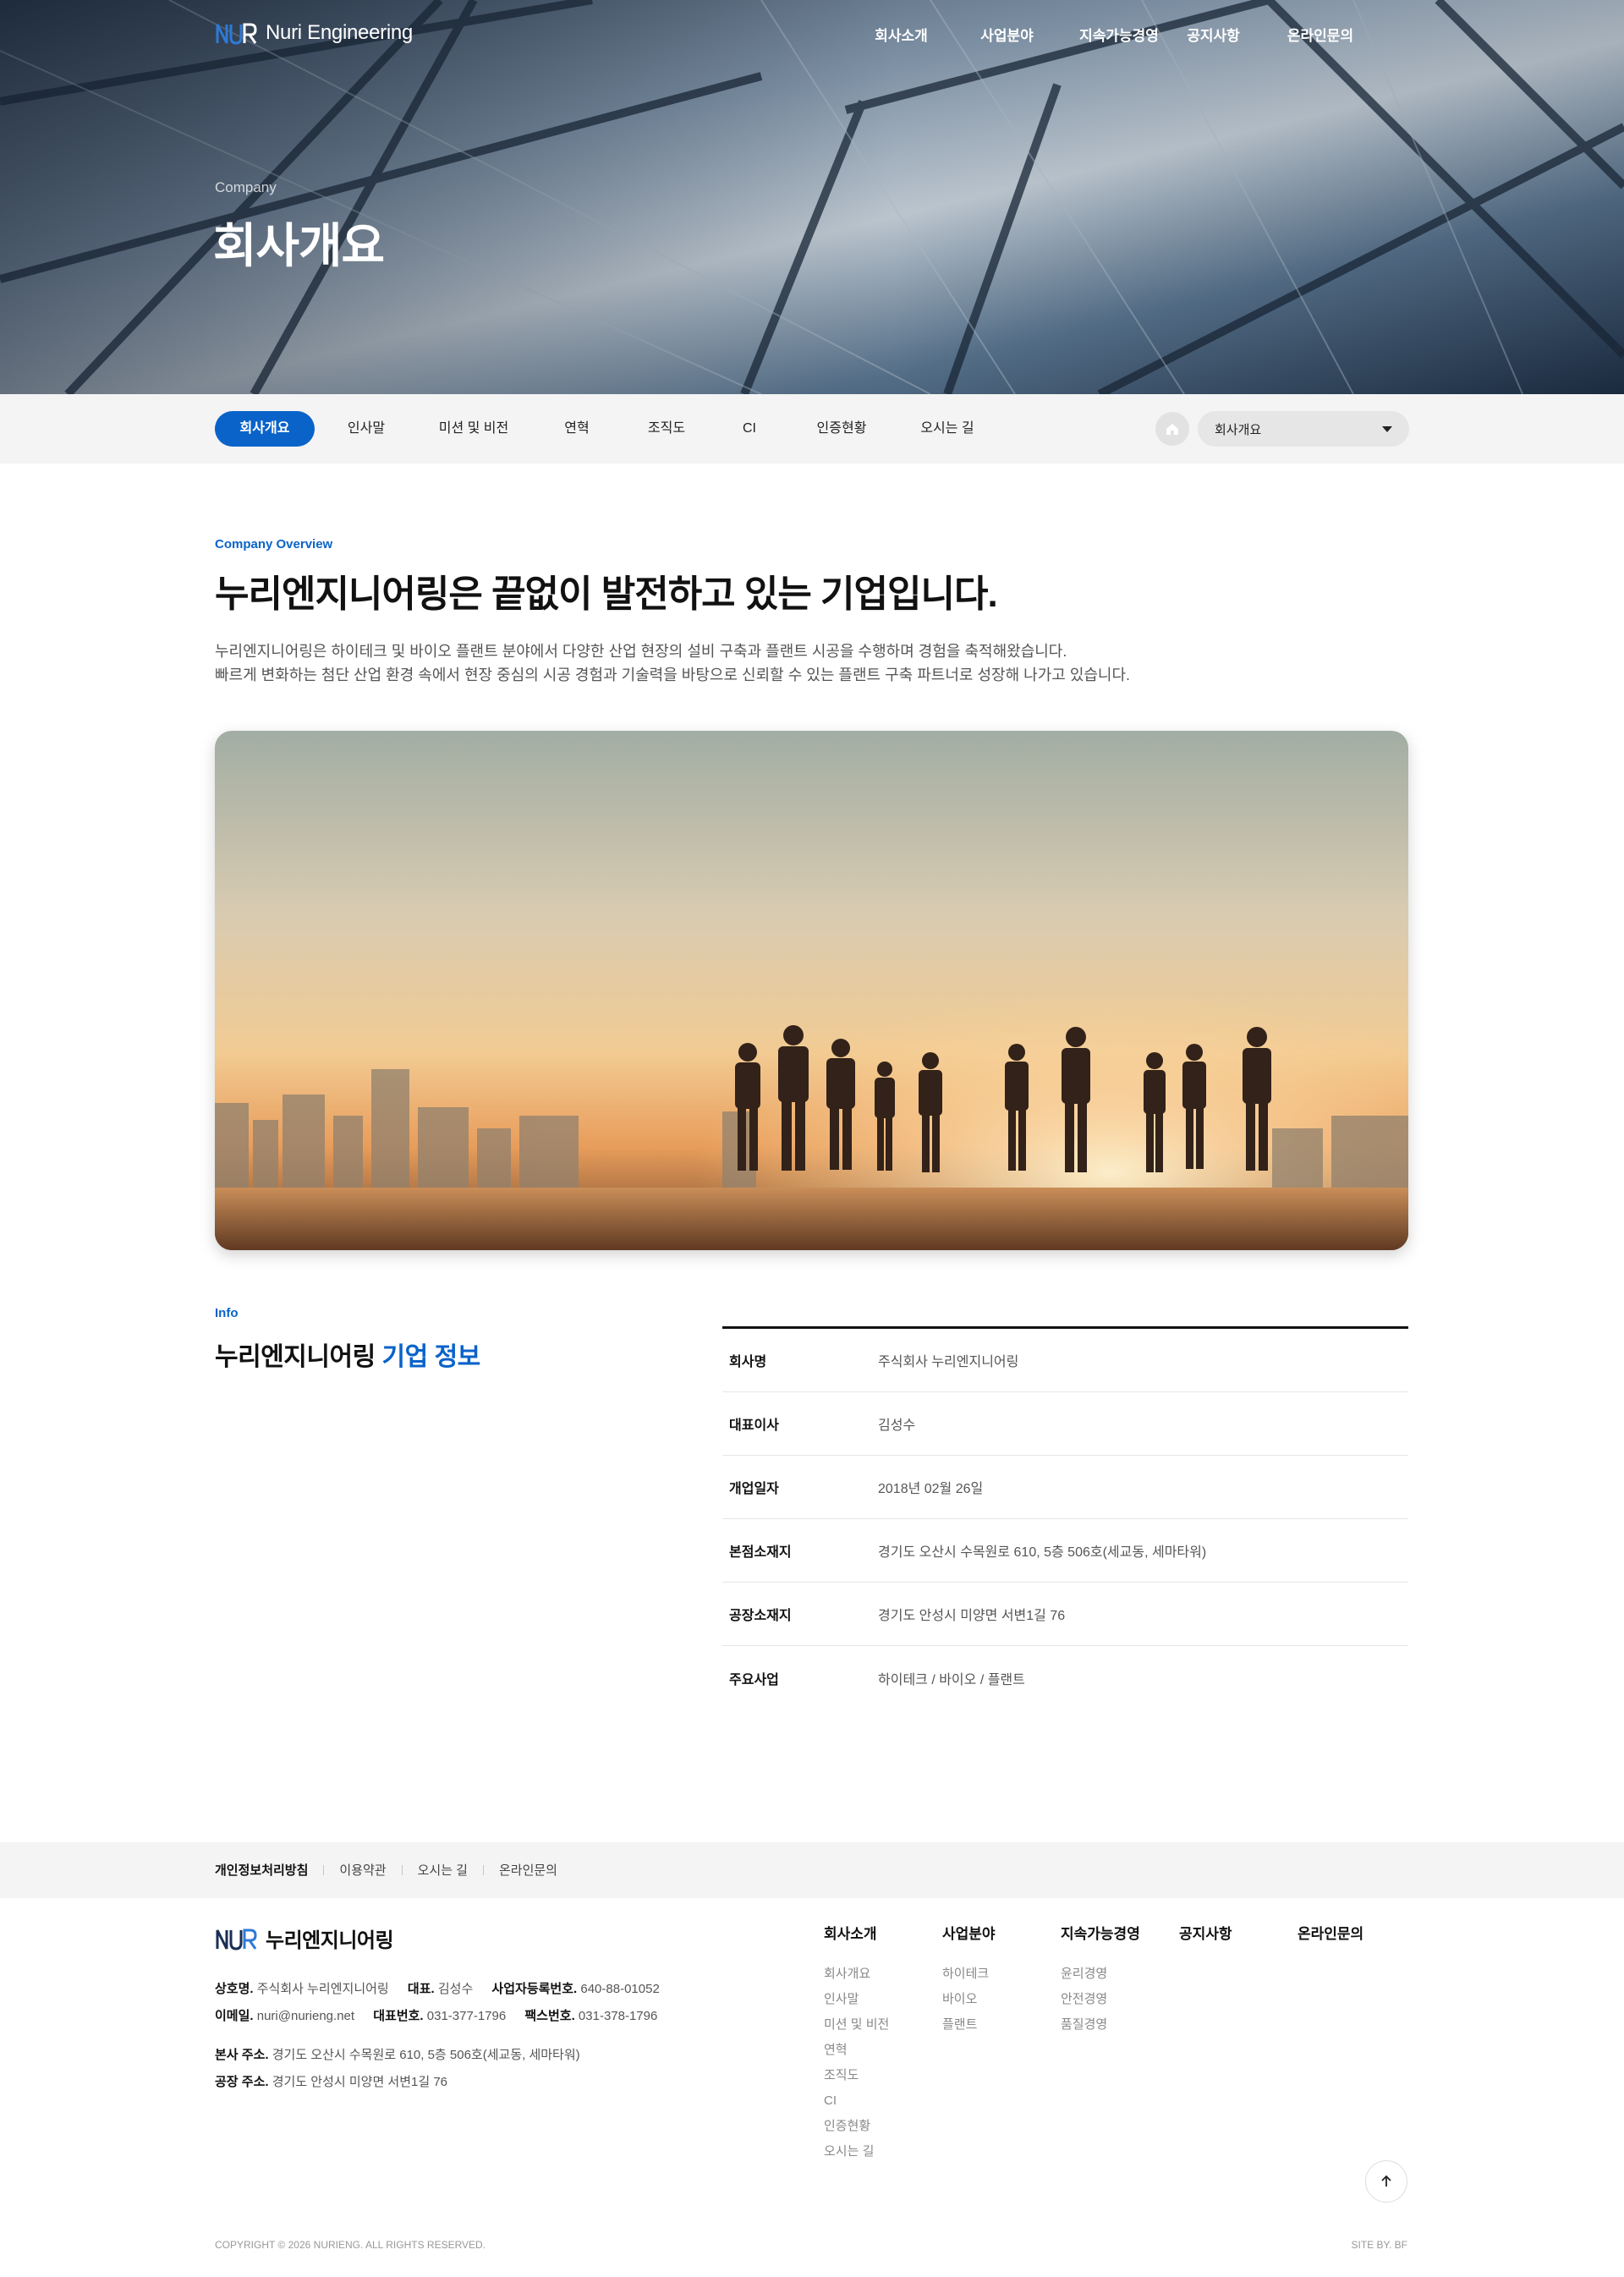 The width and height of the screenshot is (1624, 2277). Describe the element at coordinates (748, 1362) in the screenshot. I see `row-label: 회사명` at that location.